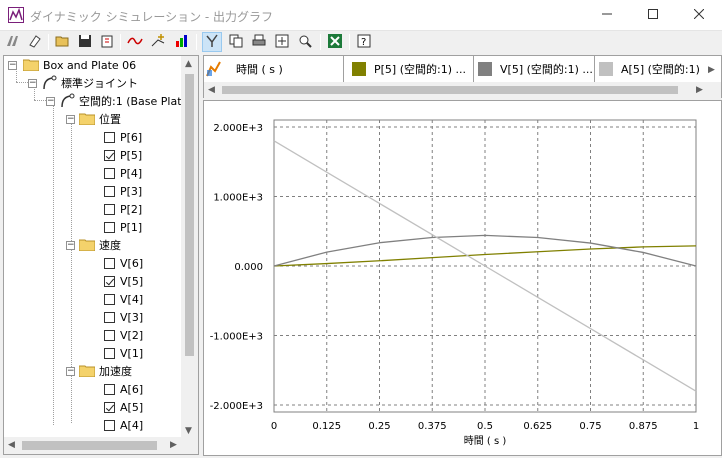 This screenshot has height=458, width=722. What do you see at coordinates (188, 64) in the screenshot?
I see `scroll-up-icon: ▲` at bounding box center [188, 64].